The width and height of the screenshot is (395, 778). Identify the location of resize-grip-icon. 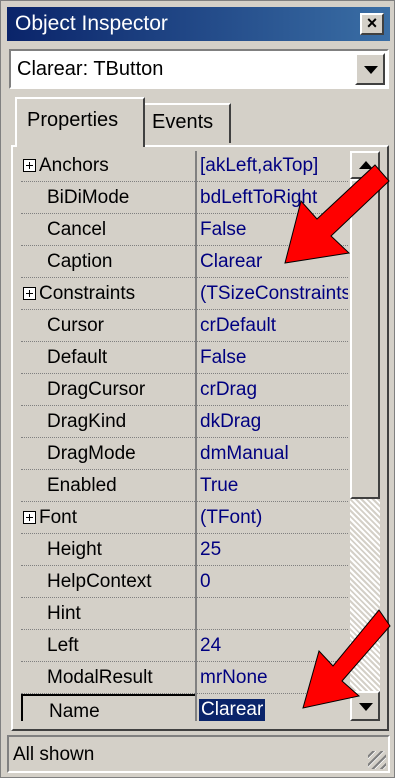
(377, 760).